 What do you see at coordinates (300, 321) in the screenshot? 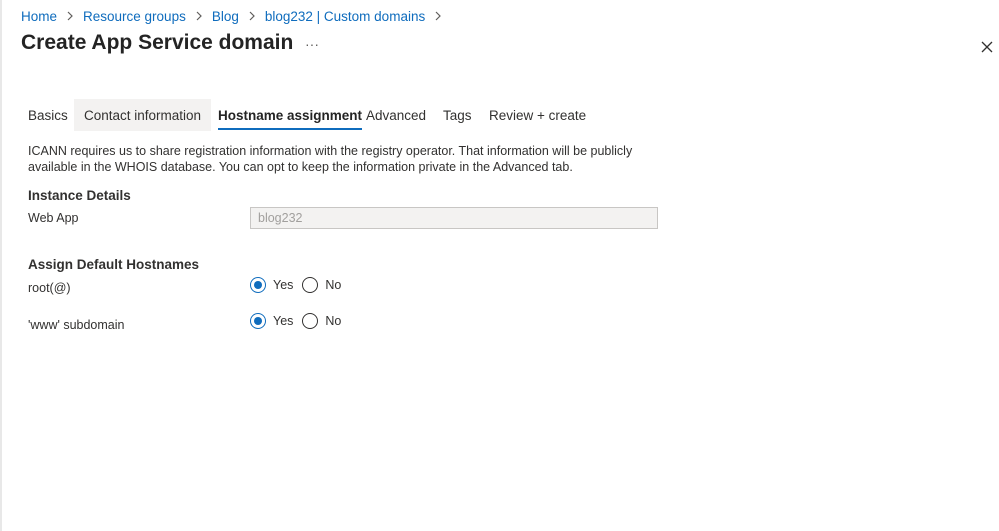
I see `www-radio-group: Yes No` at bounding box center [300, 321].